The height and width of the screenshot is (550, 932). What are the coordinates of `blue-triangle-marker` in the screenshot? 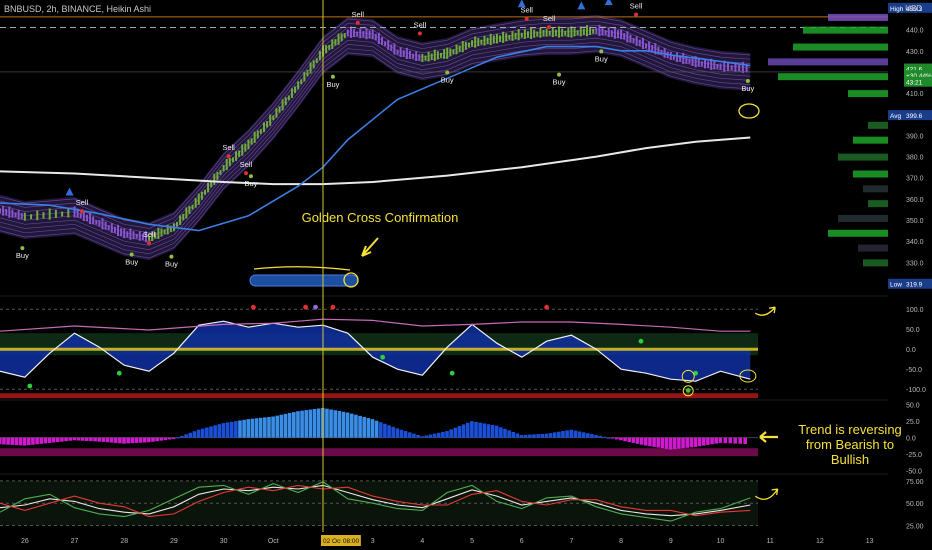 It's located at (608, 3).